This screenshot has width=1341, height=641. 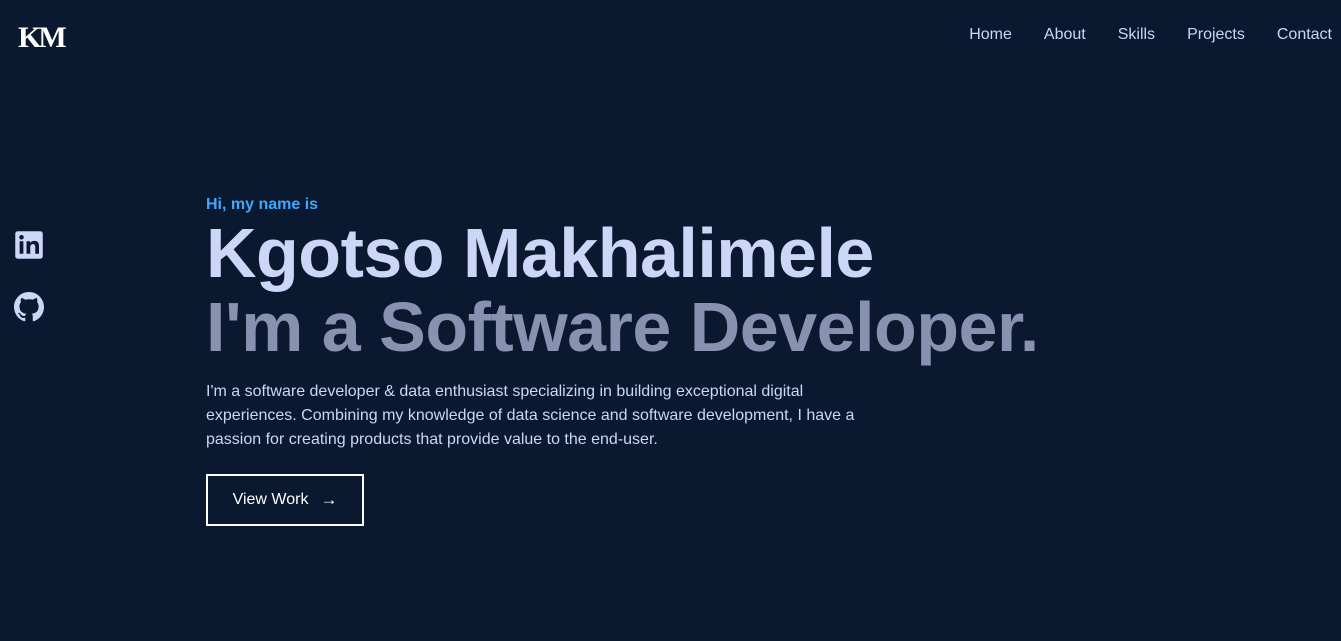 I want to click on site-logo: KM, so click(x=42, y=38).